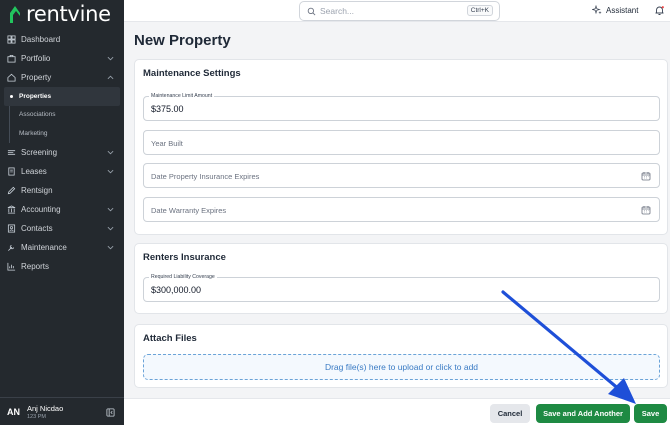 The width and height of the screenshot is (670, 425). What do you see at coordinates (11, 152) in the screenshot?
I see `screening-icon` at bounding box center [11, 152].